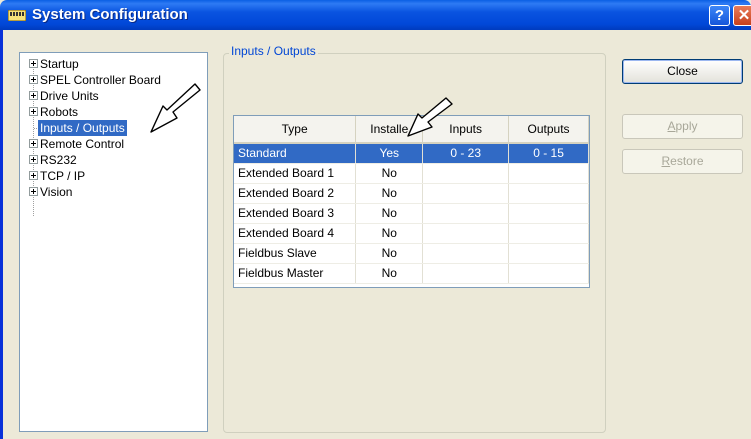 This screenshot has width=751, height=439. I want to click on tree-item-label: Drive Units, so click(69, 96).